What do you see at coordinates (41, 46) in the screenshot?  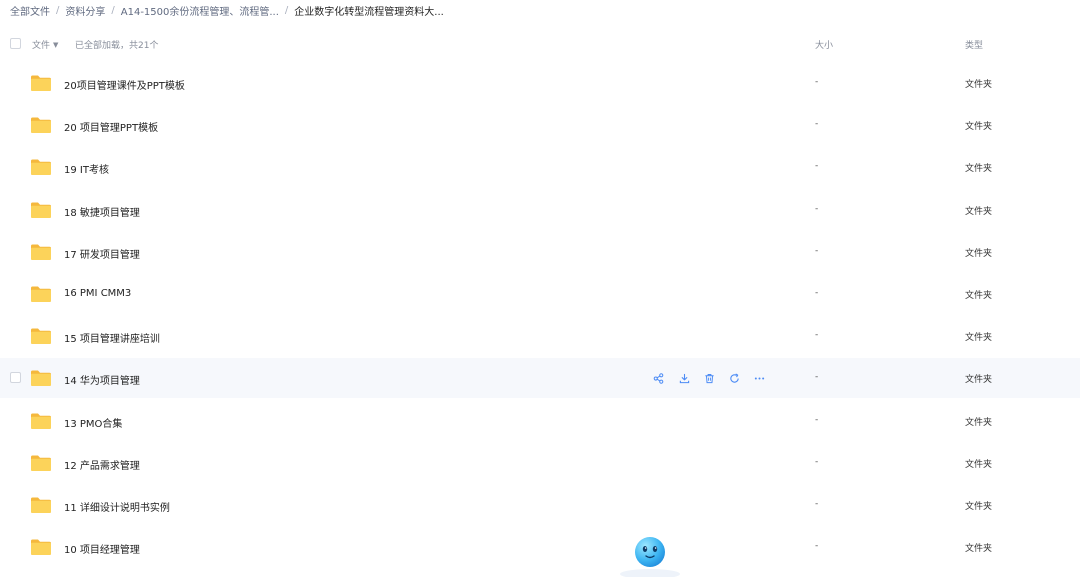 I see `column-header-file: 文件` at bounding box center [41, 46].